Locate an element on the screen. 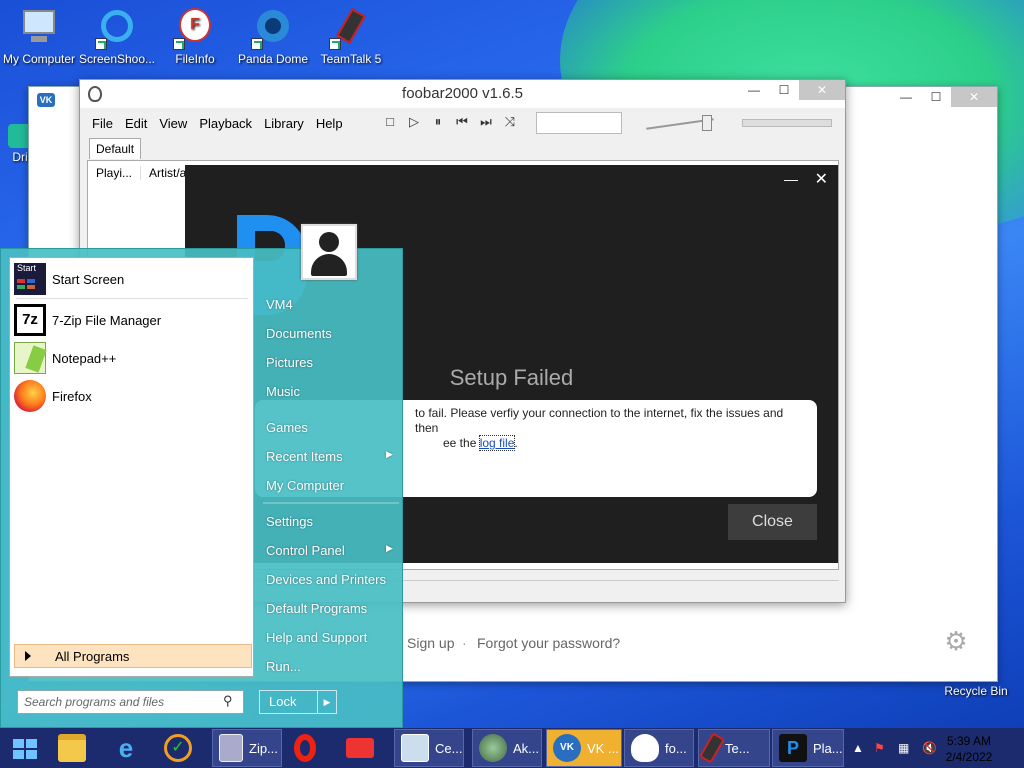 This screenshot has height=768, width=1024. menu-help: Help is located at coordinates (329, 123).